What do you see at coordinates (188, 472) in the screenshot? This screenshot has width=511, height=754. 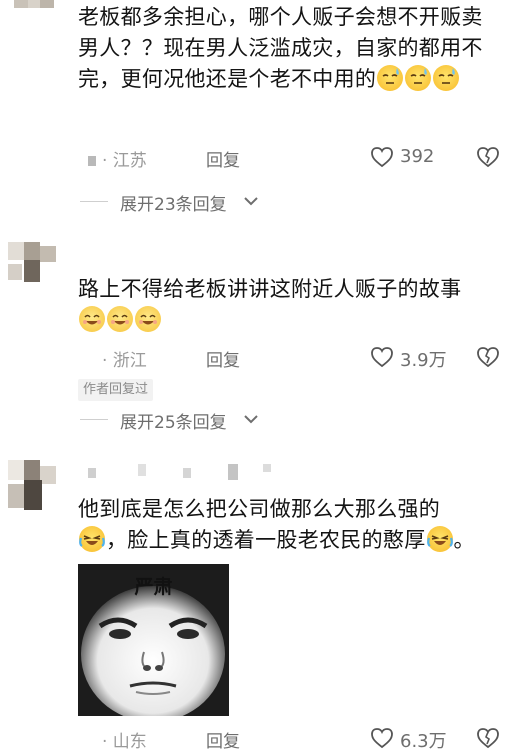 I see `username-redacted` at bounding box center [188, 472].